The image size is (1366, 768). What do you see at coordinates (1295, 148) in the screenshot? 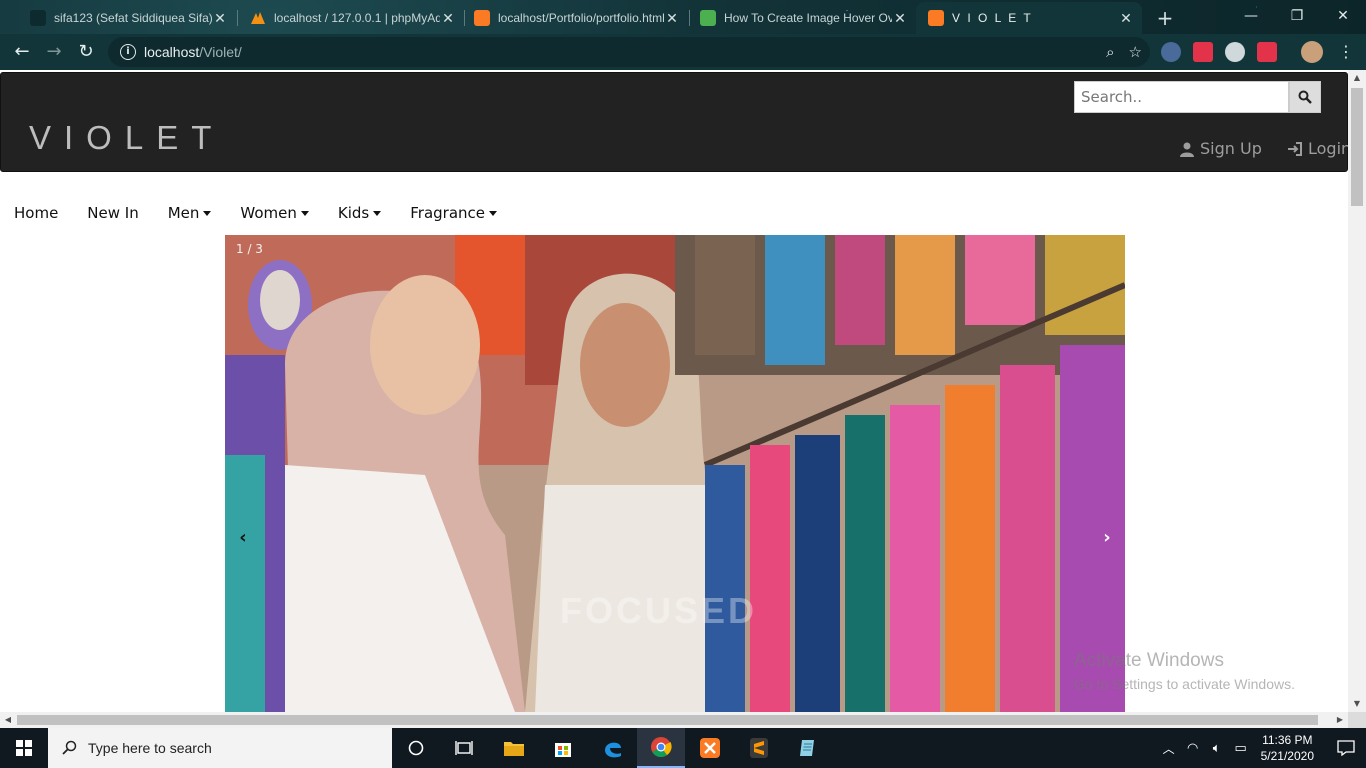
I see `login-icon` at bounding box center [1295, 148].